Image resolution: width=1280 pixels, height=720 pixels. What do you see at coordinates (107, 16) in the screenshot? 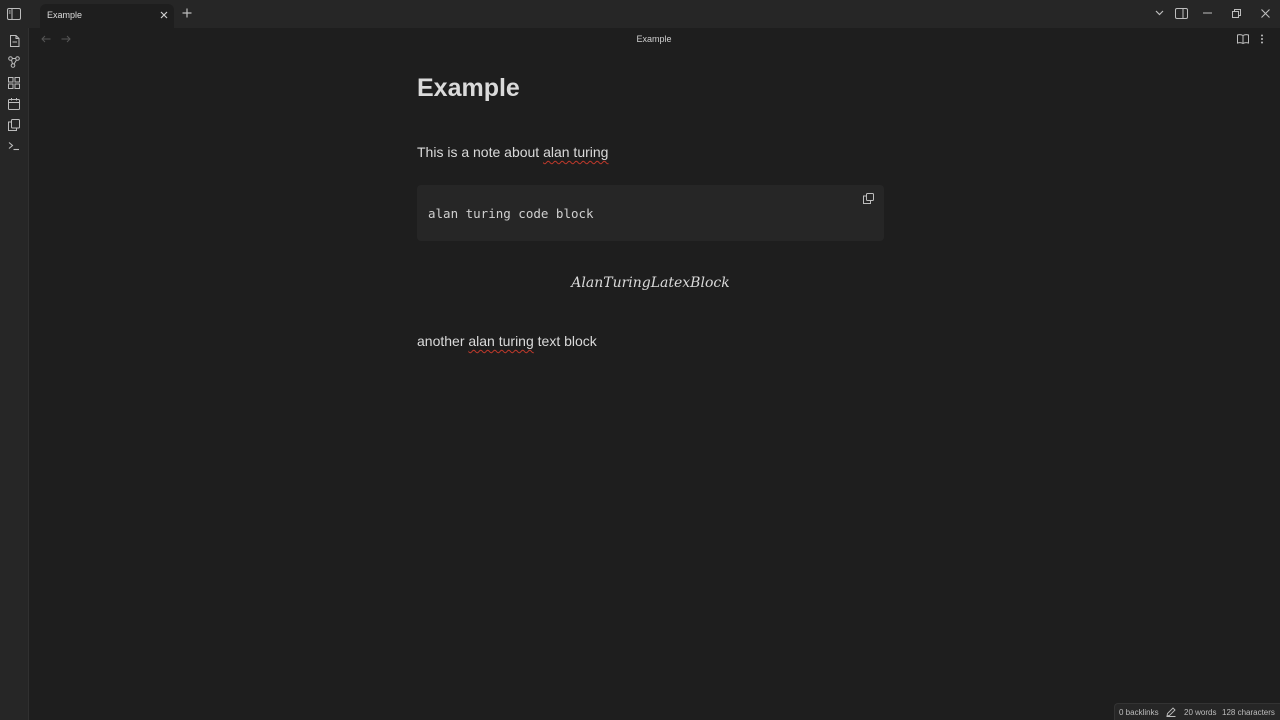
I see `tab-example: Example` at bounding box center [107, 16].